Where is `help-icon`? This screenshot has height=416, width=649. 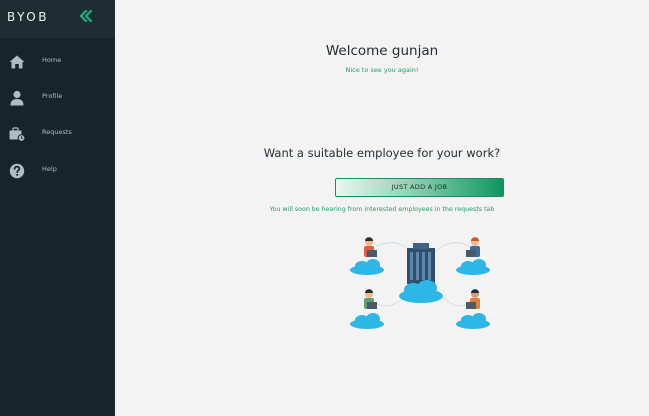 help-icon is located at coordinates (17, 171).